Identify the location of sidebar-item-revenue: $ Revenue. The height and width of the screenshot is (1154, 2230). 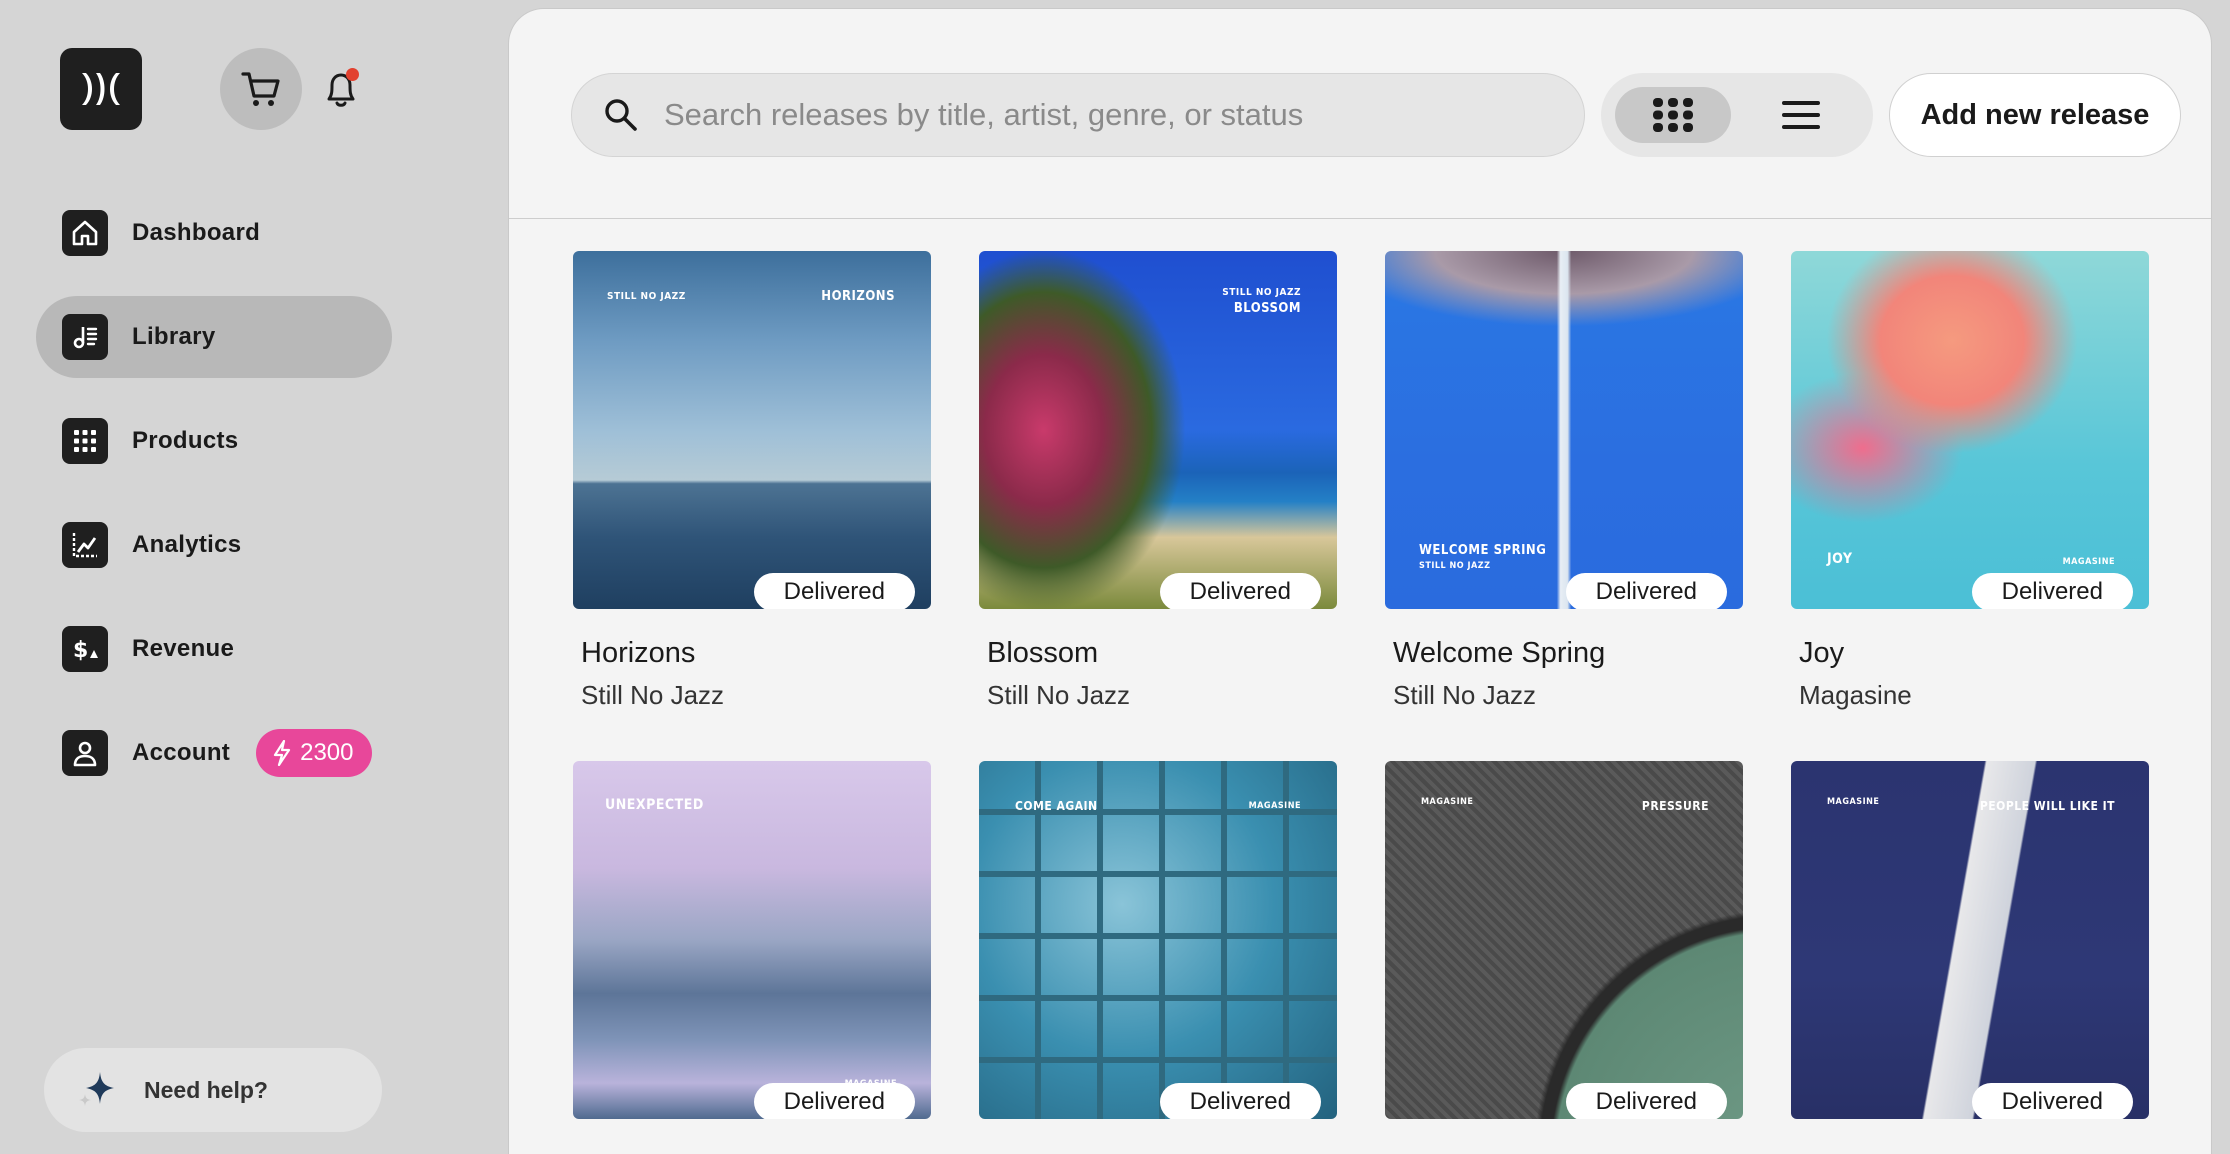
(214, 649).